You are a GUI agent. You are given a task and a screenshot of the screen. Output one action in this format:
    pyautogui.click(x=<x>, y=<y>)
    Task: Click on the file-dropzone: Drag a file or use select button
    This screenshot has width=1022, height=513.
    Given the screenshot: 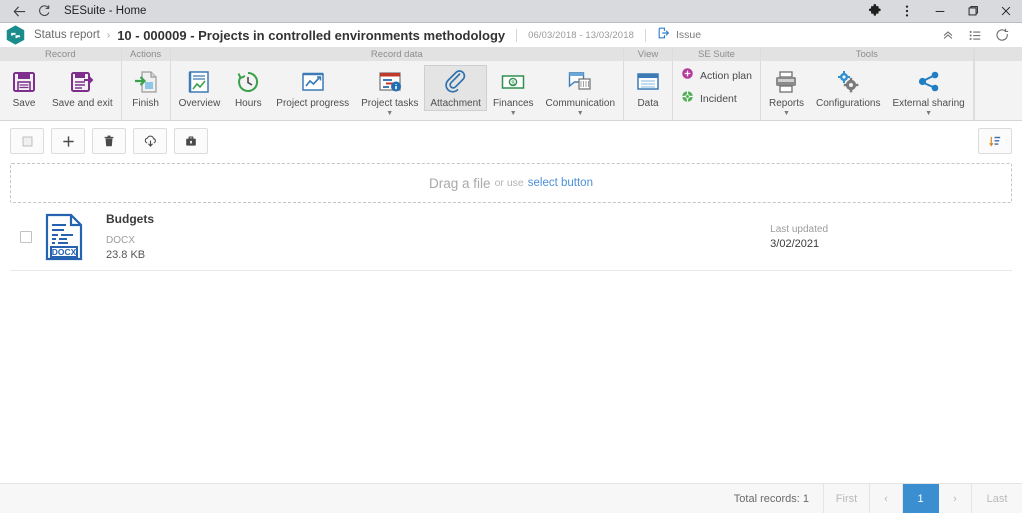 What is the action you would take?
    pyautogui.click(x=511, y=183)
    